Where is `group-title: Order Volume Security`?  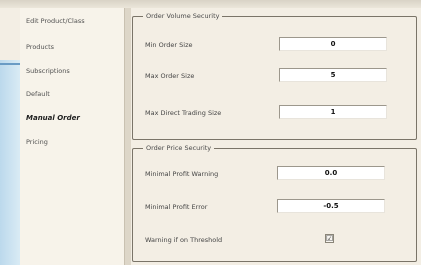
group-title: Order Volume Security is located at coordinates (183, 16).